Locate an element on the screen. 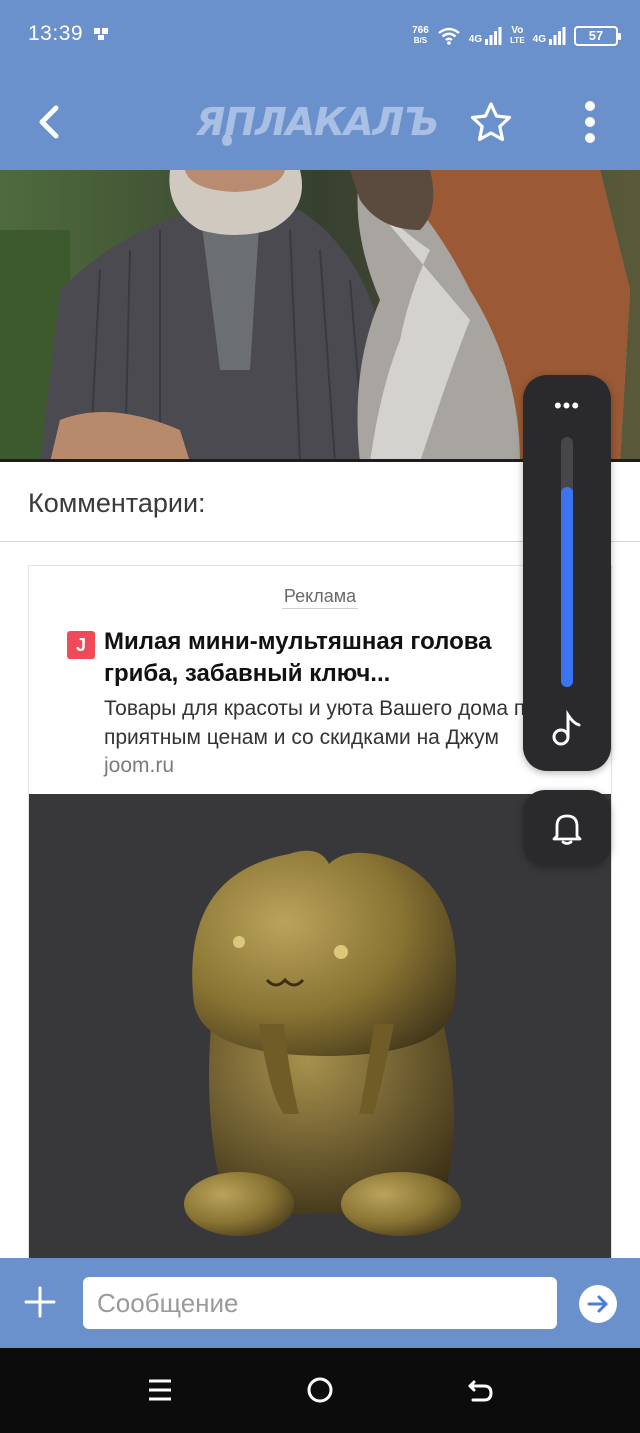  recent-apps-icon is located at coordinates (160, 1390).